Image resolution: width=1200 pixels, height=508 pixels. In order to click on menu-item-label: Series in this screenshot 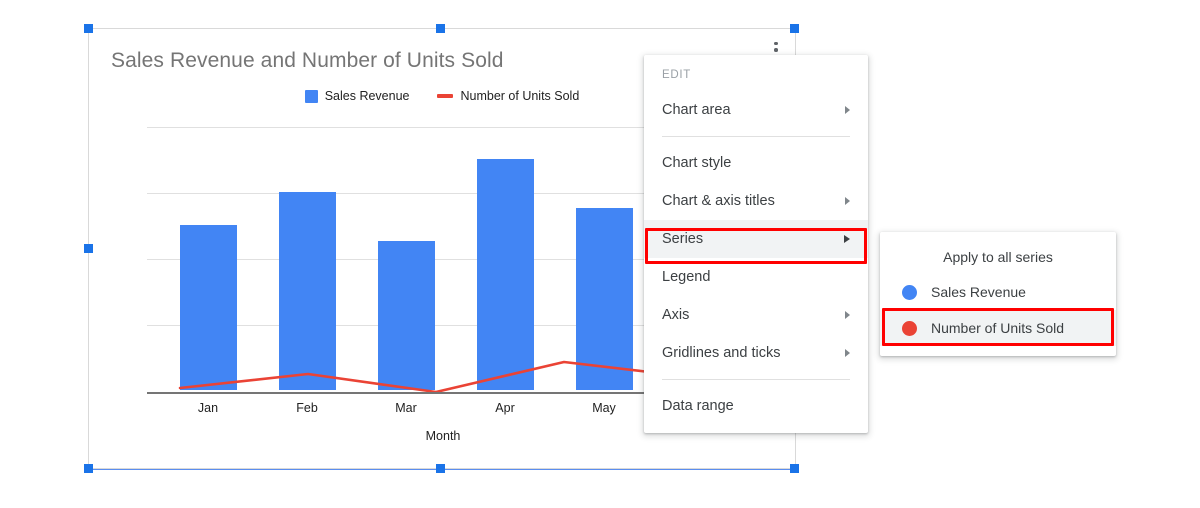, I will do `click(683, 239)`.